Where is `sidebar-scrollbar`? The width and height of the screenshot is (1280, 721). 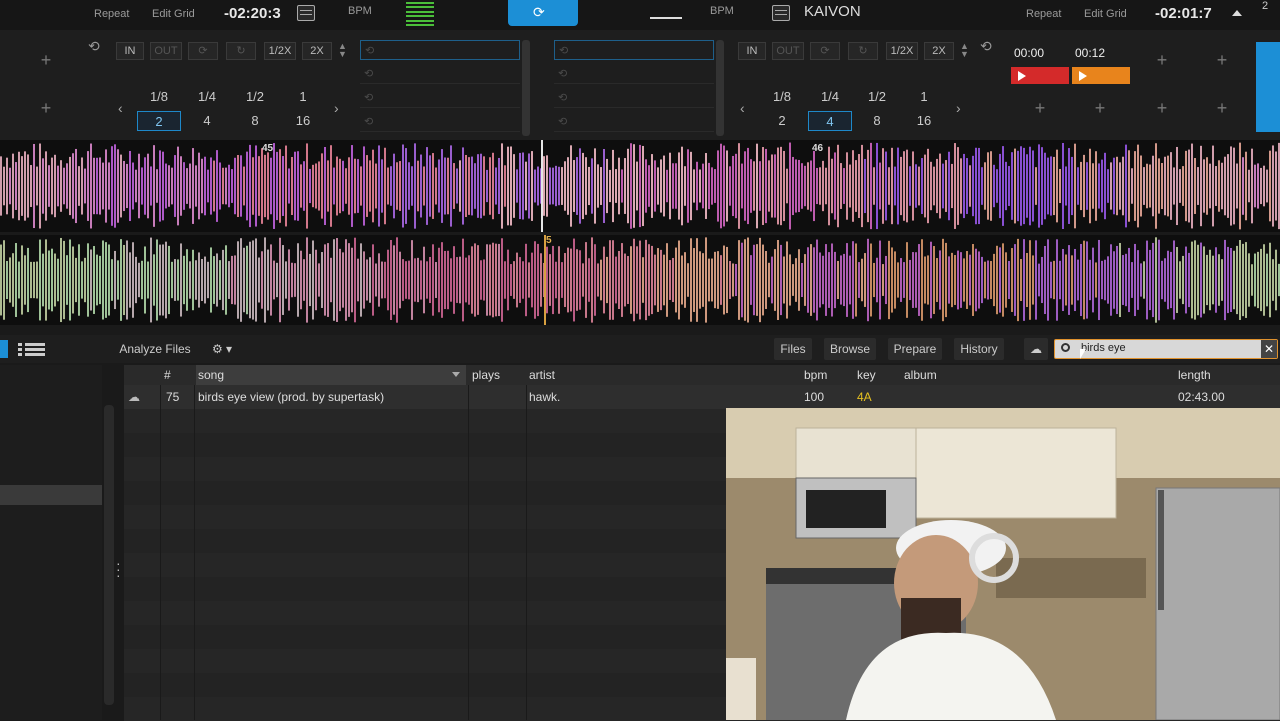 sidebar-scrollbar is located at coordinates (109, 555).